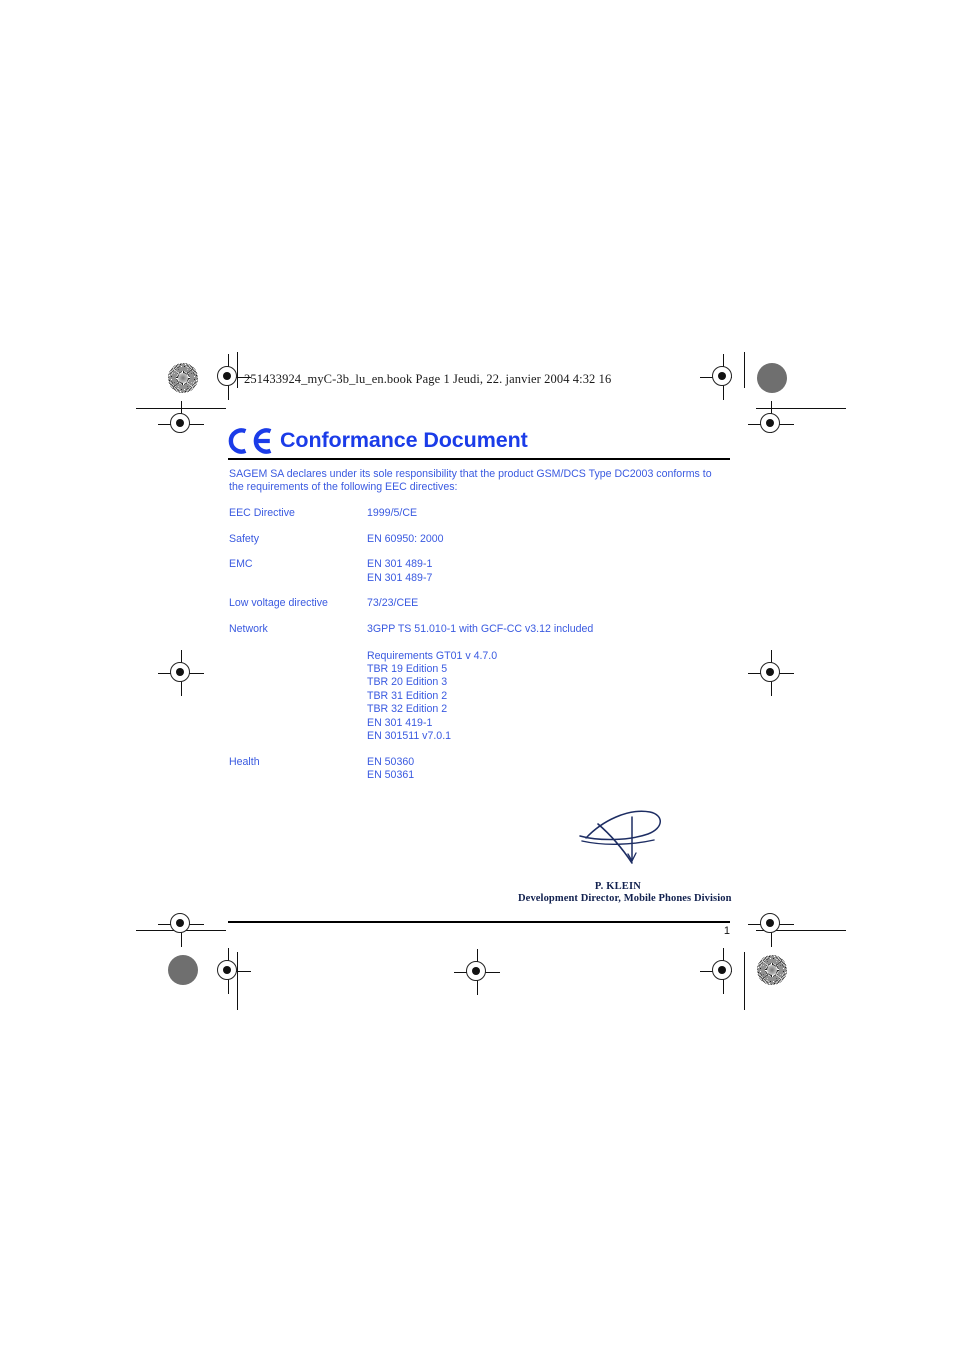  What do you see at coordinates (548, 603) in the screenshot?
I see `spec-values: 73/23/CEE` at bounding box center [548, 603].